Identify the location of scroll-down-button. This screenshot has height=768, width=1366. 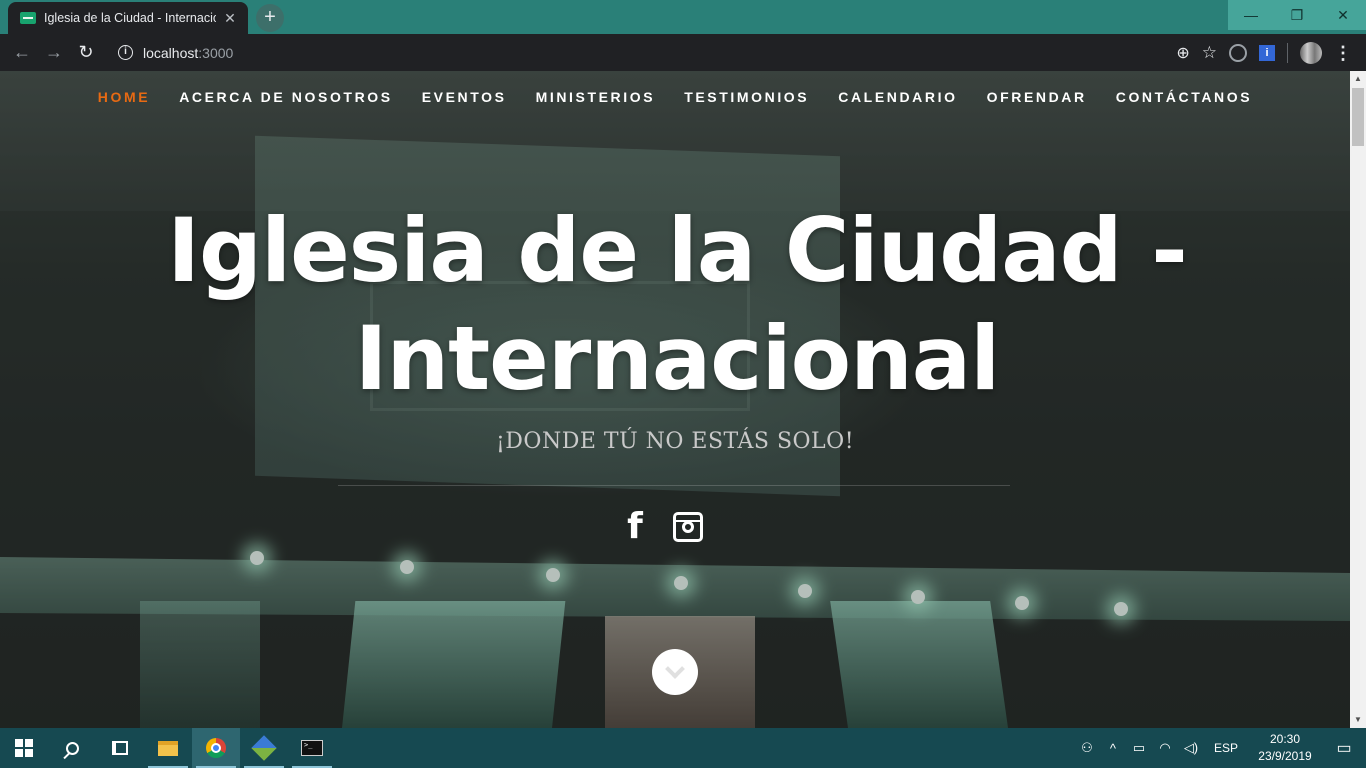
(675, 672).